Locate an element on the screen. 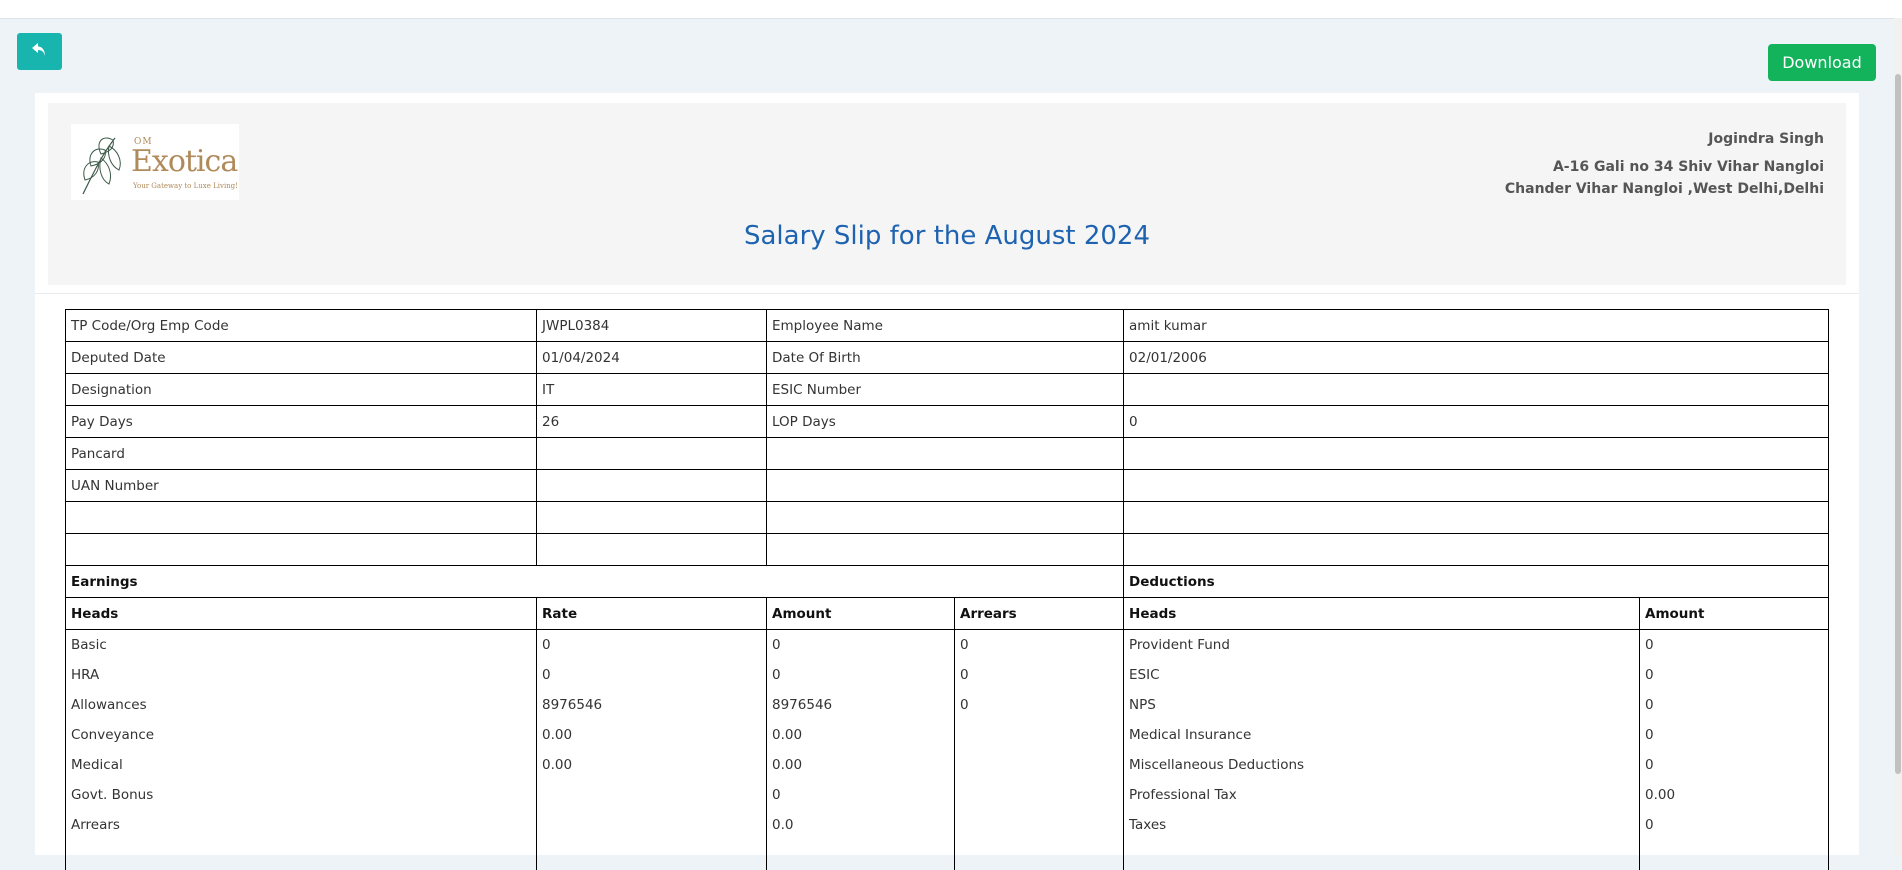  company-logo: OM Exotica Your Gateway to Luxe Living! is located at coordinates (155, 162).